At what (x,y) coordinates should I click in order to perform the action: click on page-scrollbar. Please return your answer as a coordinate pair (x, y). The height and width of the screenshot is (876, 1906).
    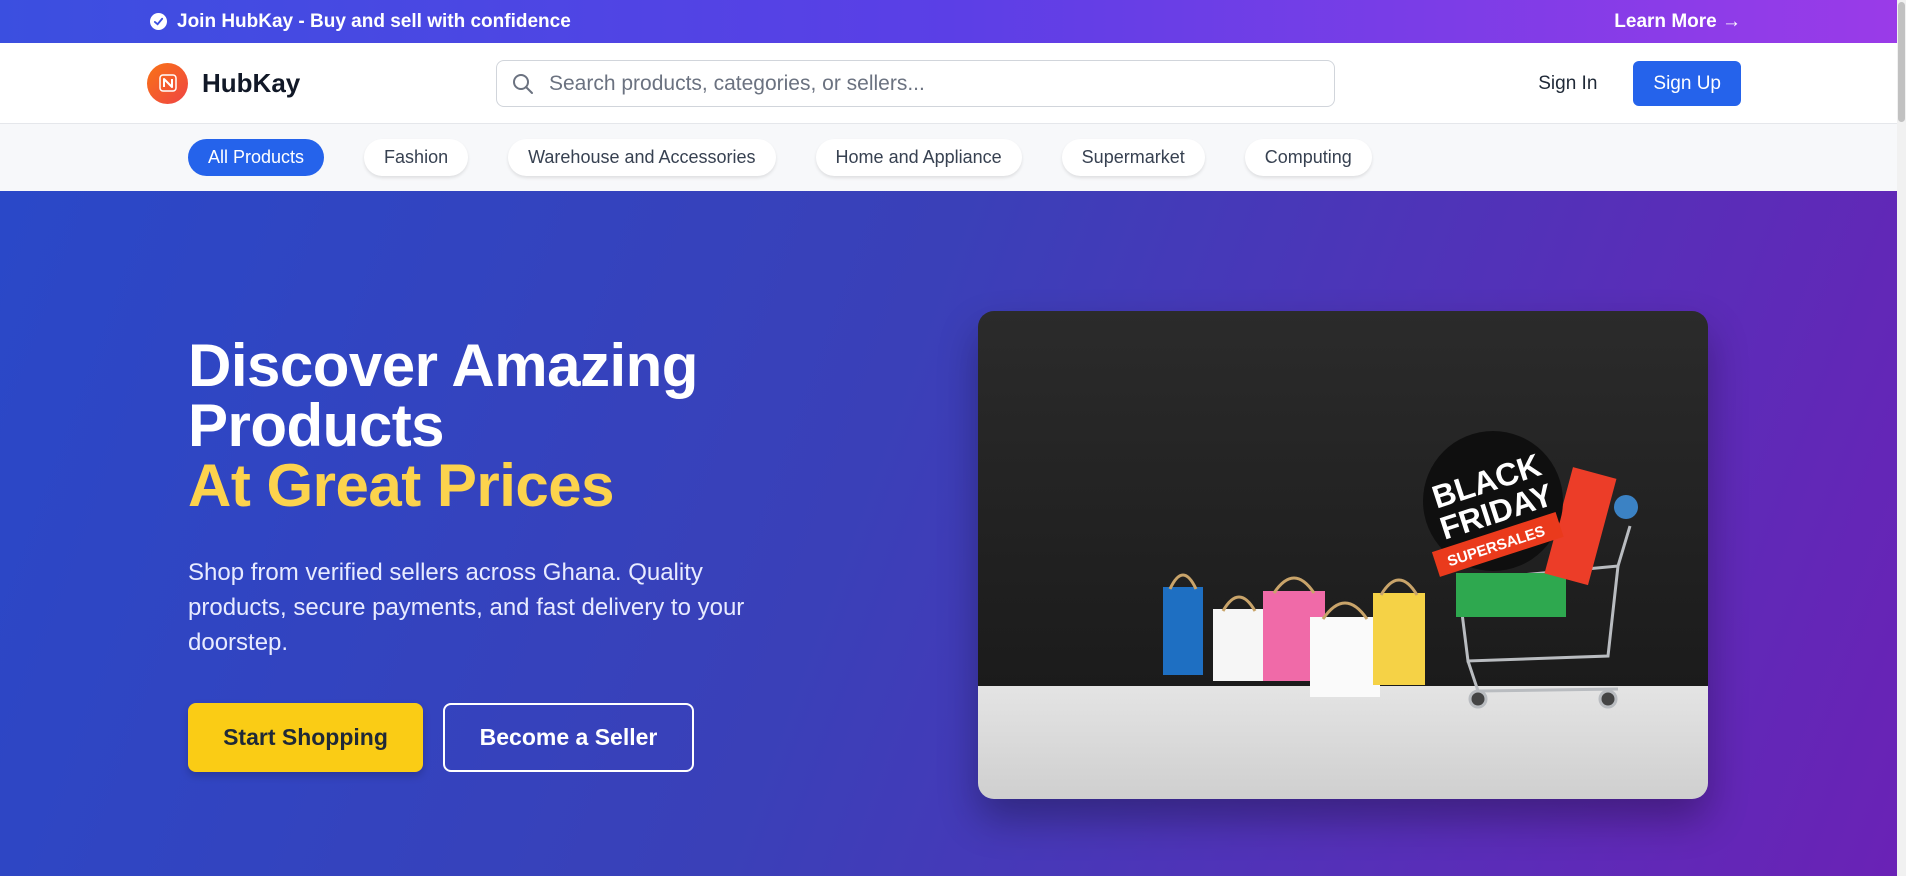
    Looking at the image, I should click on (1901, 438).